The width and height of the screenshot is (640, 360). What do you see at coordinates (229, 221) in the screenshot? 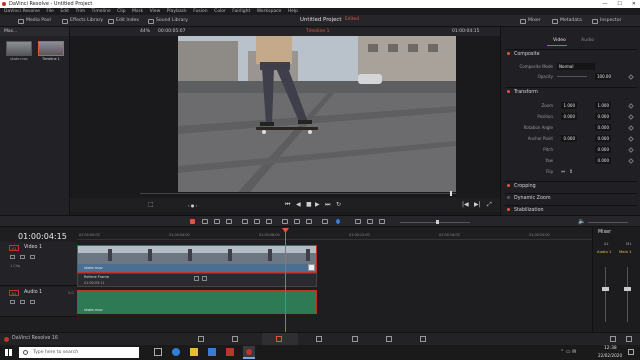
I see `blade-tool-icon` at bounding box center [229, 221].